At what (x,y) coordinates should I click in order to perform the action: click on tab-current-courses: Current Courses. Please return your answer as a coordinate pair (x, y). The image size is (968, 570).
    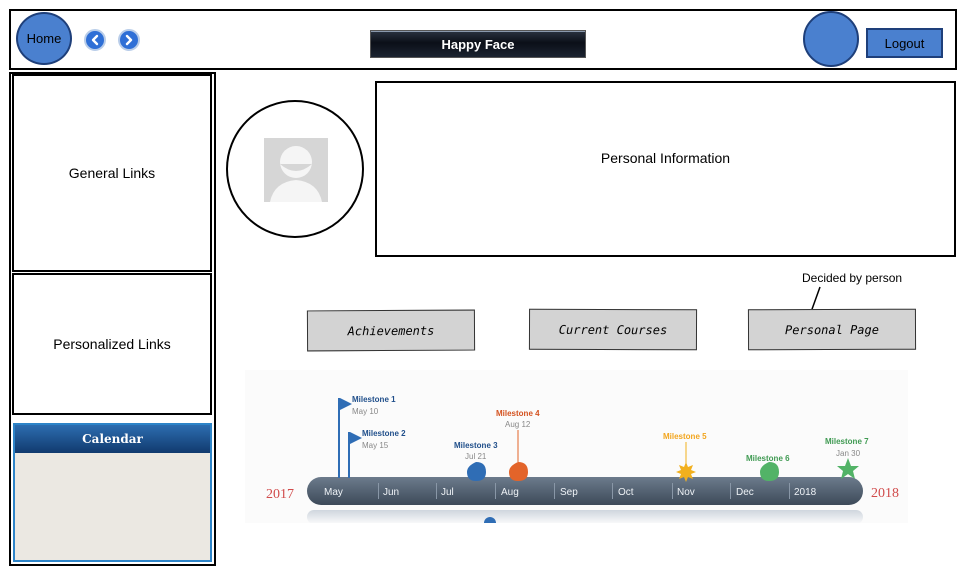
    Looking at the image, I should click on (613, 329).